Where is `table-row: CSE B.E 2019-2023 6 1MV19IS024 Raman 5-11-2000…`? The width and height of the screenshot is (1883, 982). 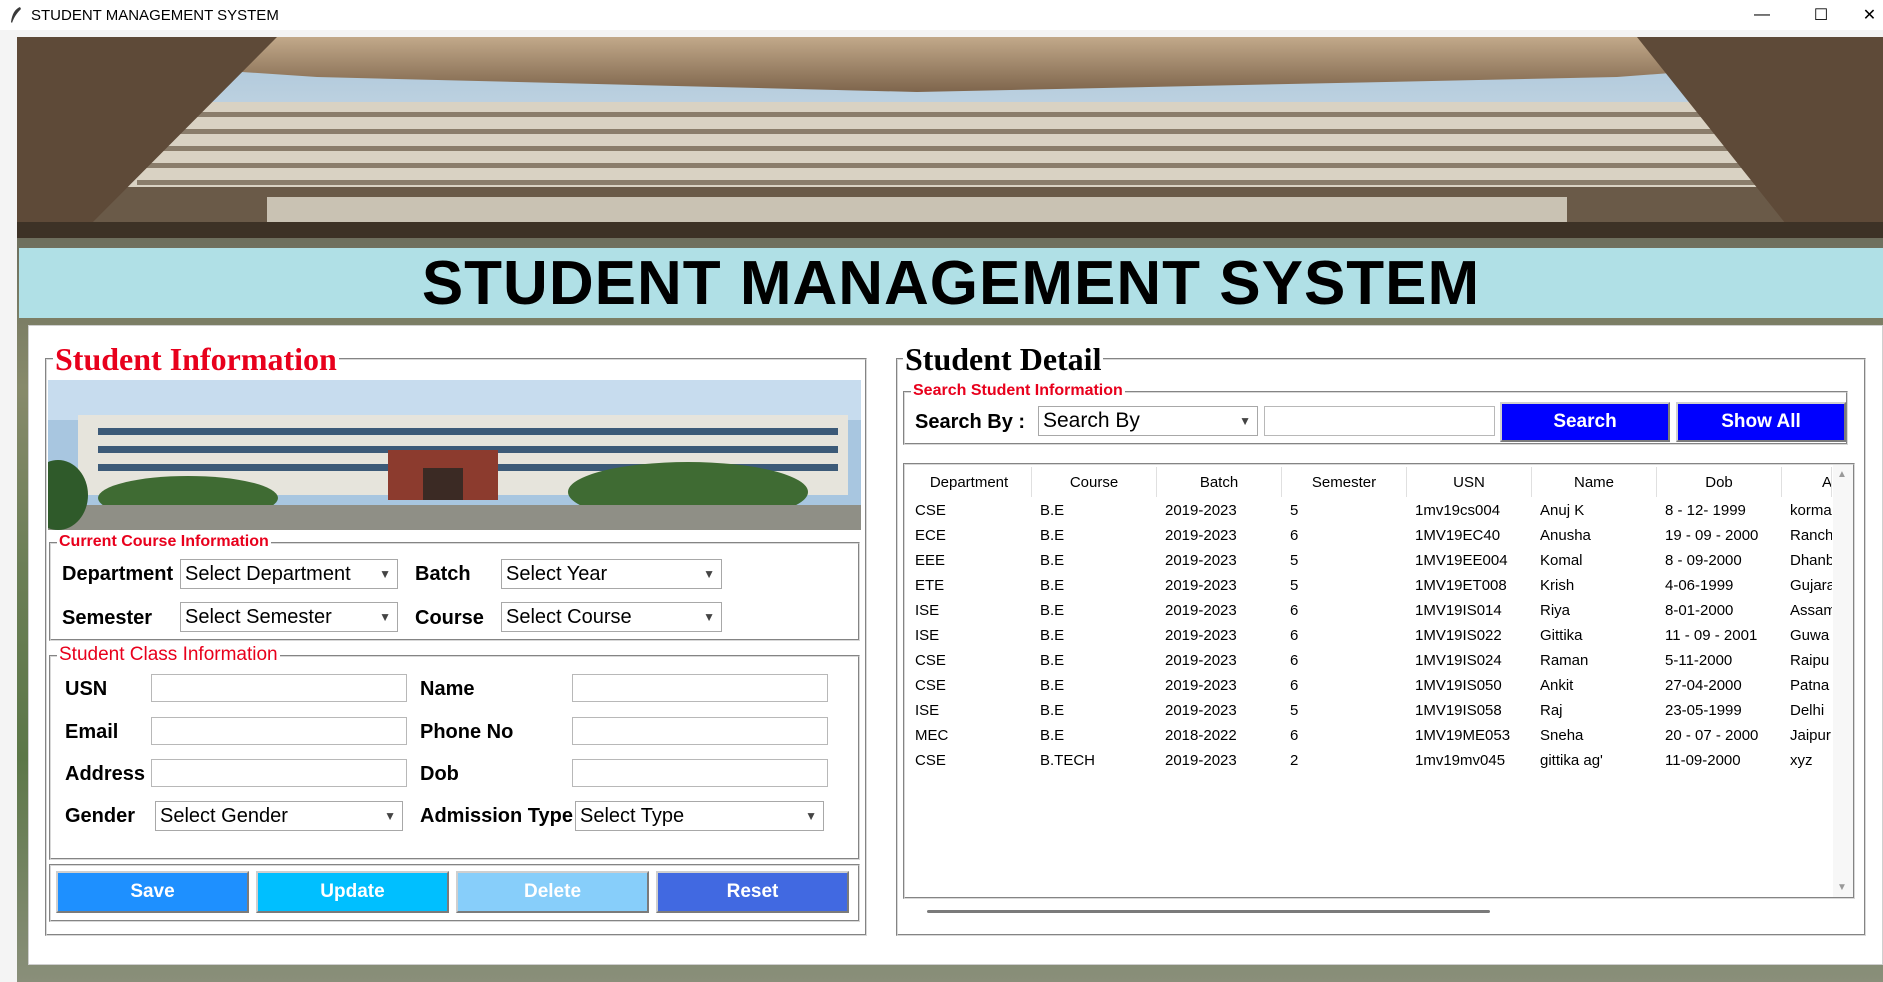
table-row: CSE B.E 2019-2023 6 1MV19IS024 Raman 5-11-2000… is located at coordinates (1369, 660).